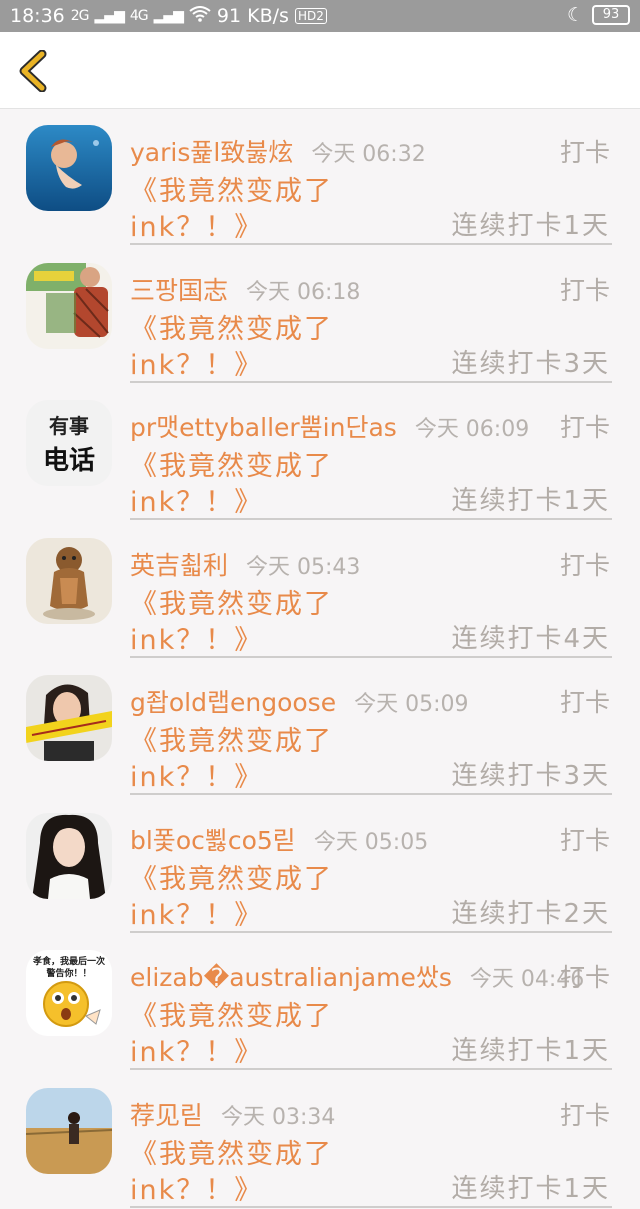  Describe the element at coordinates (279, 839) in the screenshot. I see `user-name: bl퐃oc뾣co5릳今天 05:05` at that location.